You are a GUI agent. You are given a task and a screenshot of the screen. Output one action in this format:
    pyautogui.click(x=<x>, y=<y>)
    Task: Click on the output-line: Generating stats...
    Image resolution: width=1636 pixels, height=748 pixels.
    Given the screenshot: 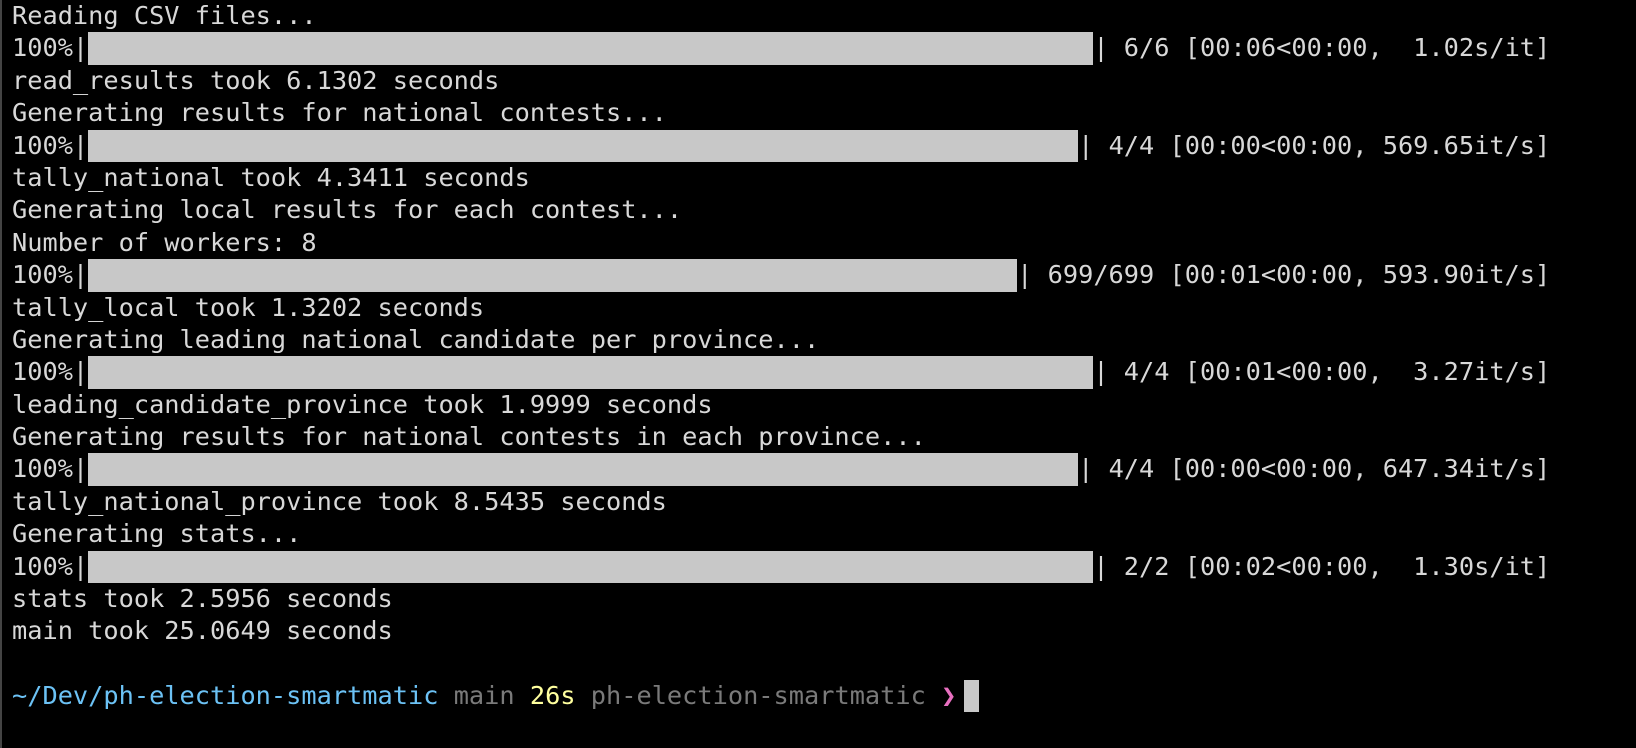 What is the action you would take?
    pyautogui.click(x=157, y=534)
    